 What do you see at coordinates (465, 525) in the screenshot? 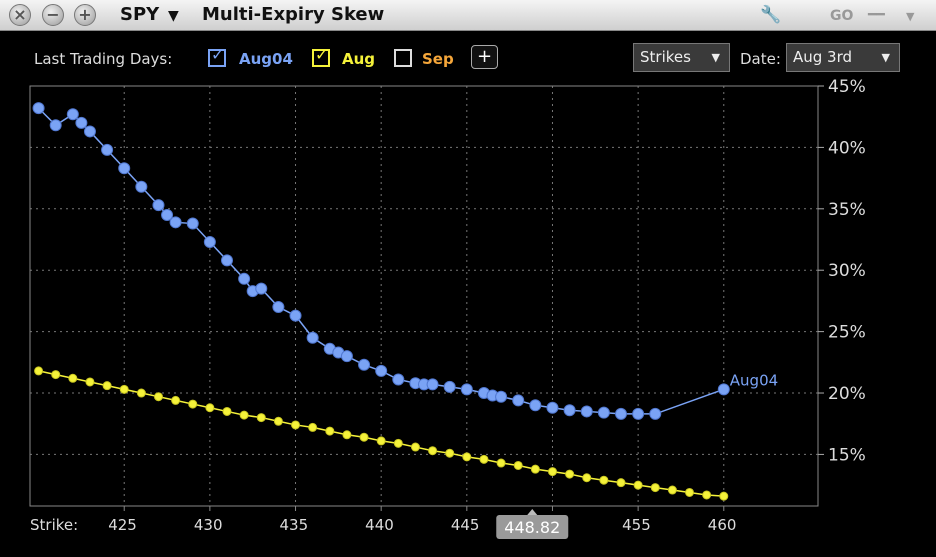
I see `x-tick-label: 445` at bounding box center [465, 525].